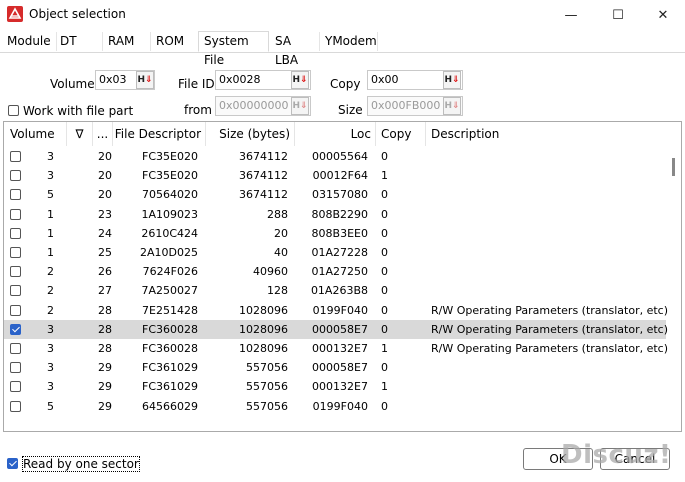 The height and width of the screenshot is (482, 685). Describe the element at coordinates (13, 110) in the screenshot. I see `work-with-file-part-checkbox` at that location.